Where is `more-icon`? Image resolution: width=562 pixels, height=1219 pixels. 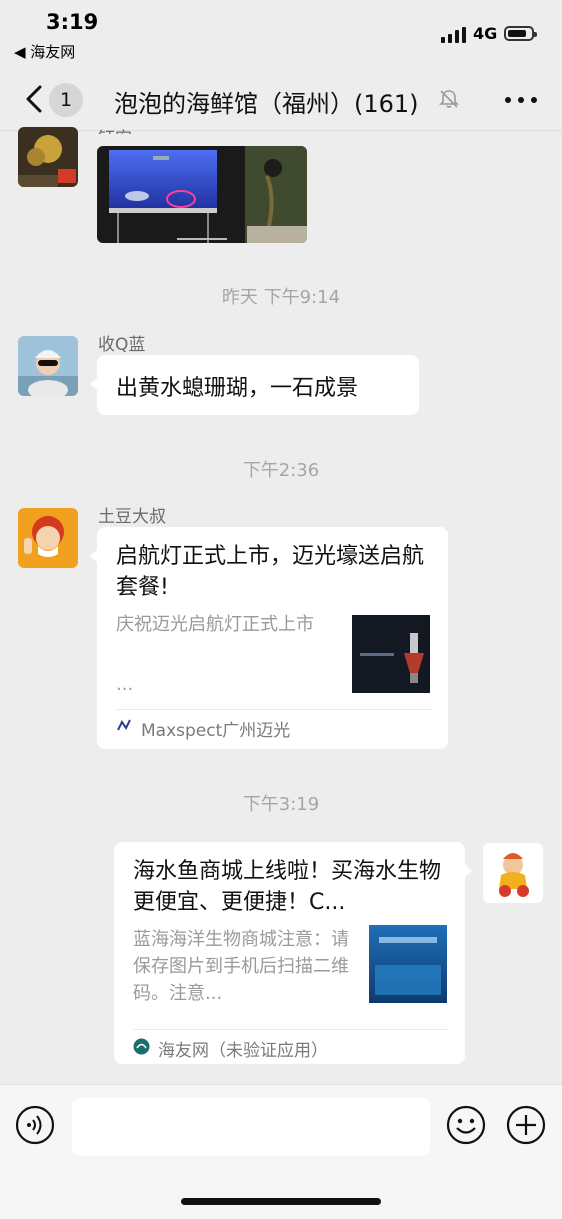
more-icon is located at coordinates (521, 100).